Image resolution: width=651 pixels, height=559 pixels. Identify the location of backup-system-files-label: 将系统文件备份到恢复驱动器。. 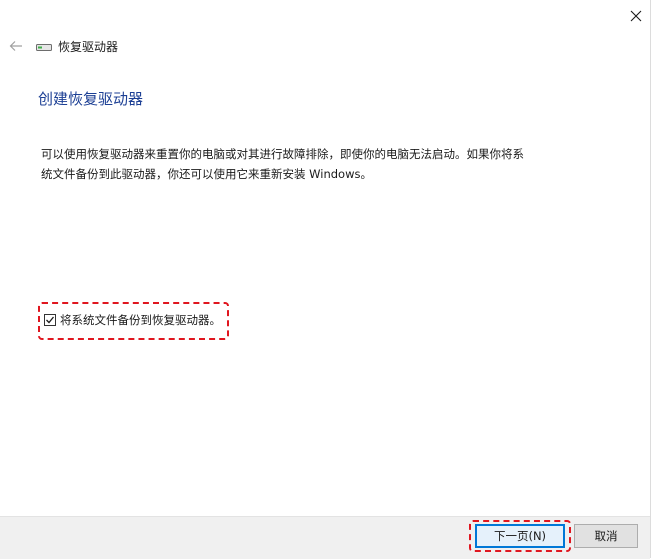
(140, 320).